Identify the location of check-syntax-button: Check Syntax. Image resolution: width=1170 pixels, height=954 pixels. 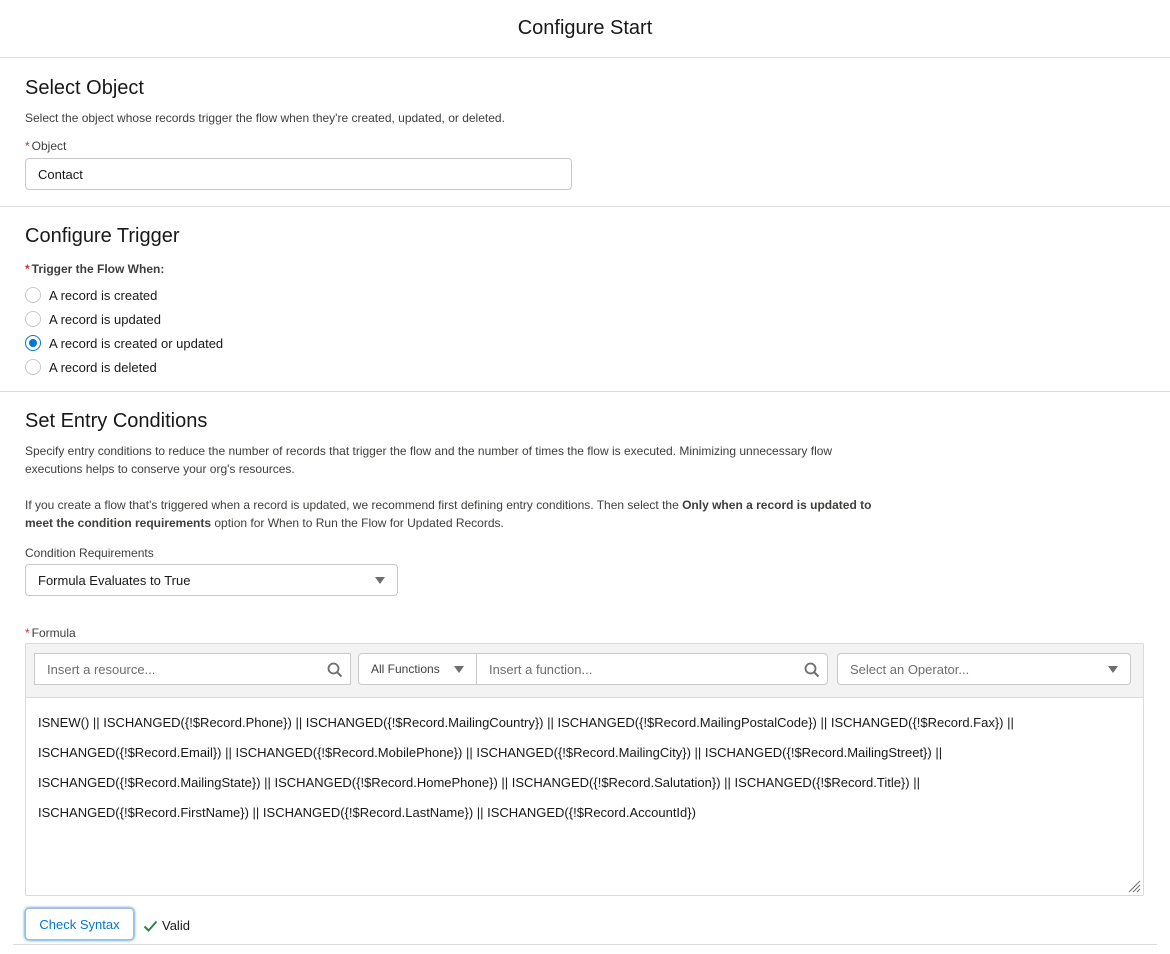
(79, 924).